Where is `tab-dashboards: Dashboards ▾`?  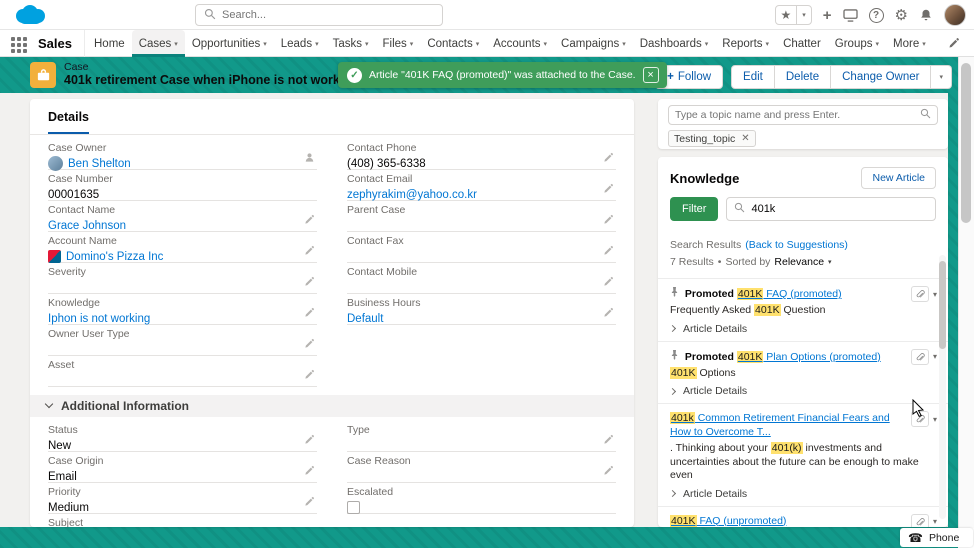
tab-dashboards: Dashboards ▾ is located at coordinates (674, 43).